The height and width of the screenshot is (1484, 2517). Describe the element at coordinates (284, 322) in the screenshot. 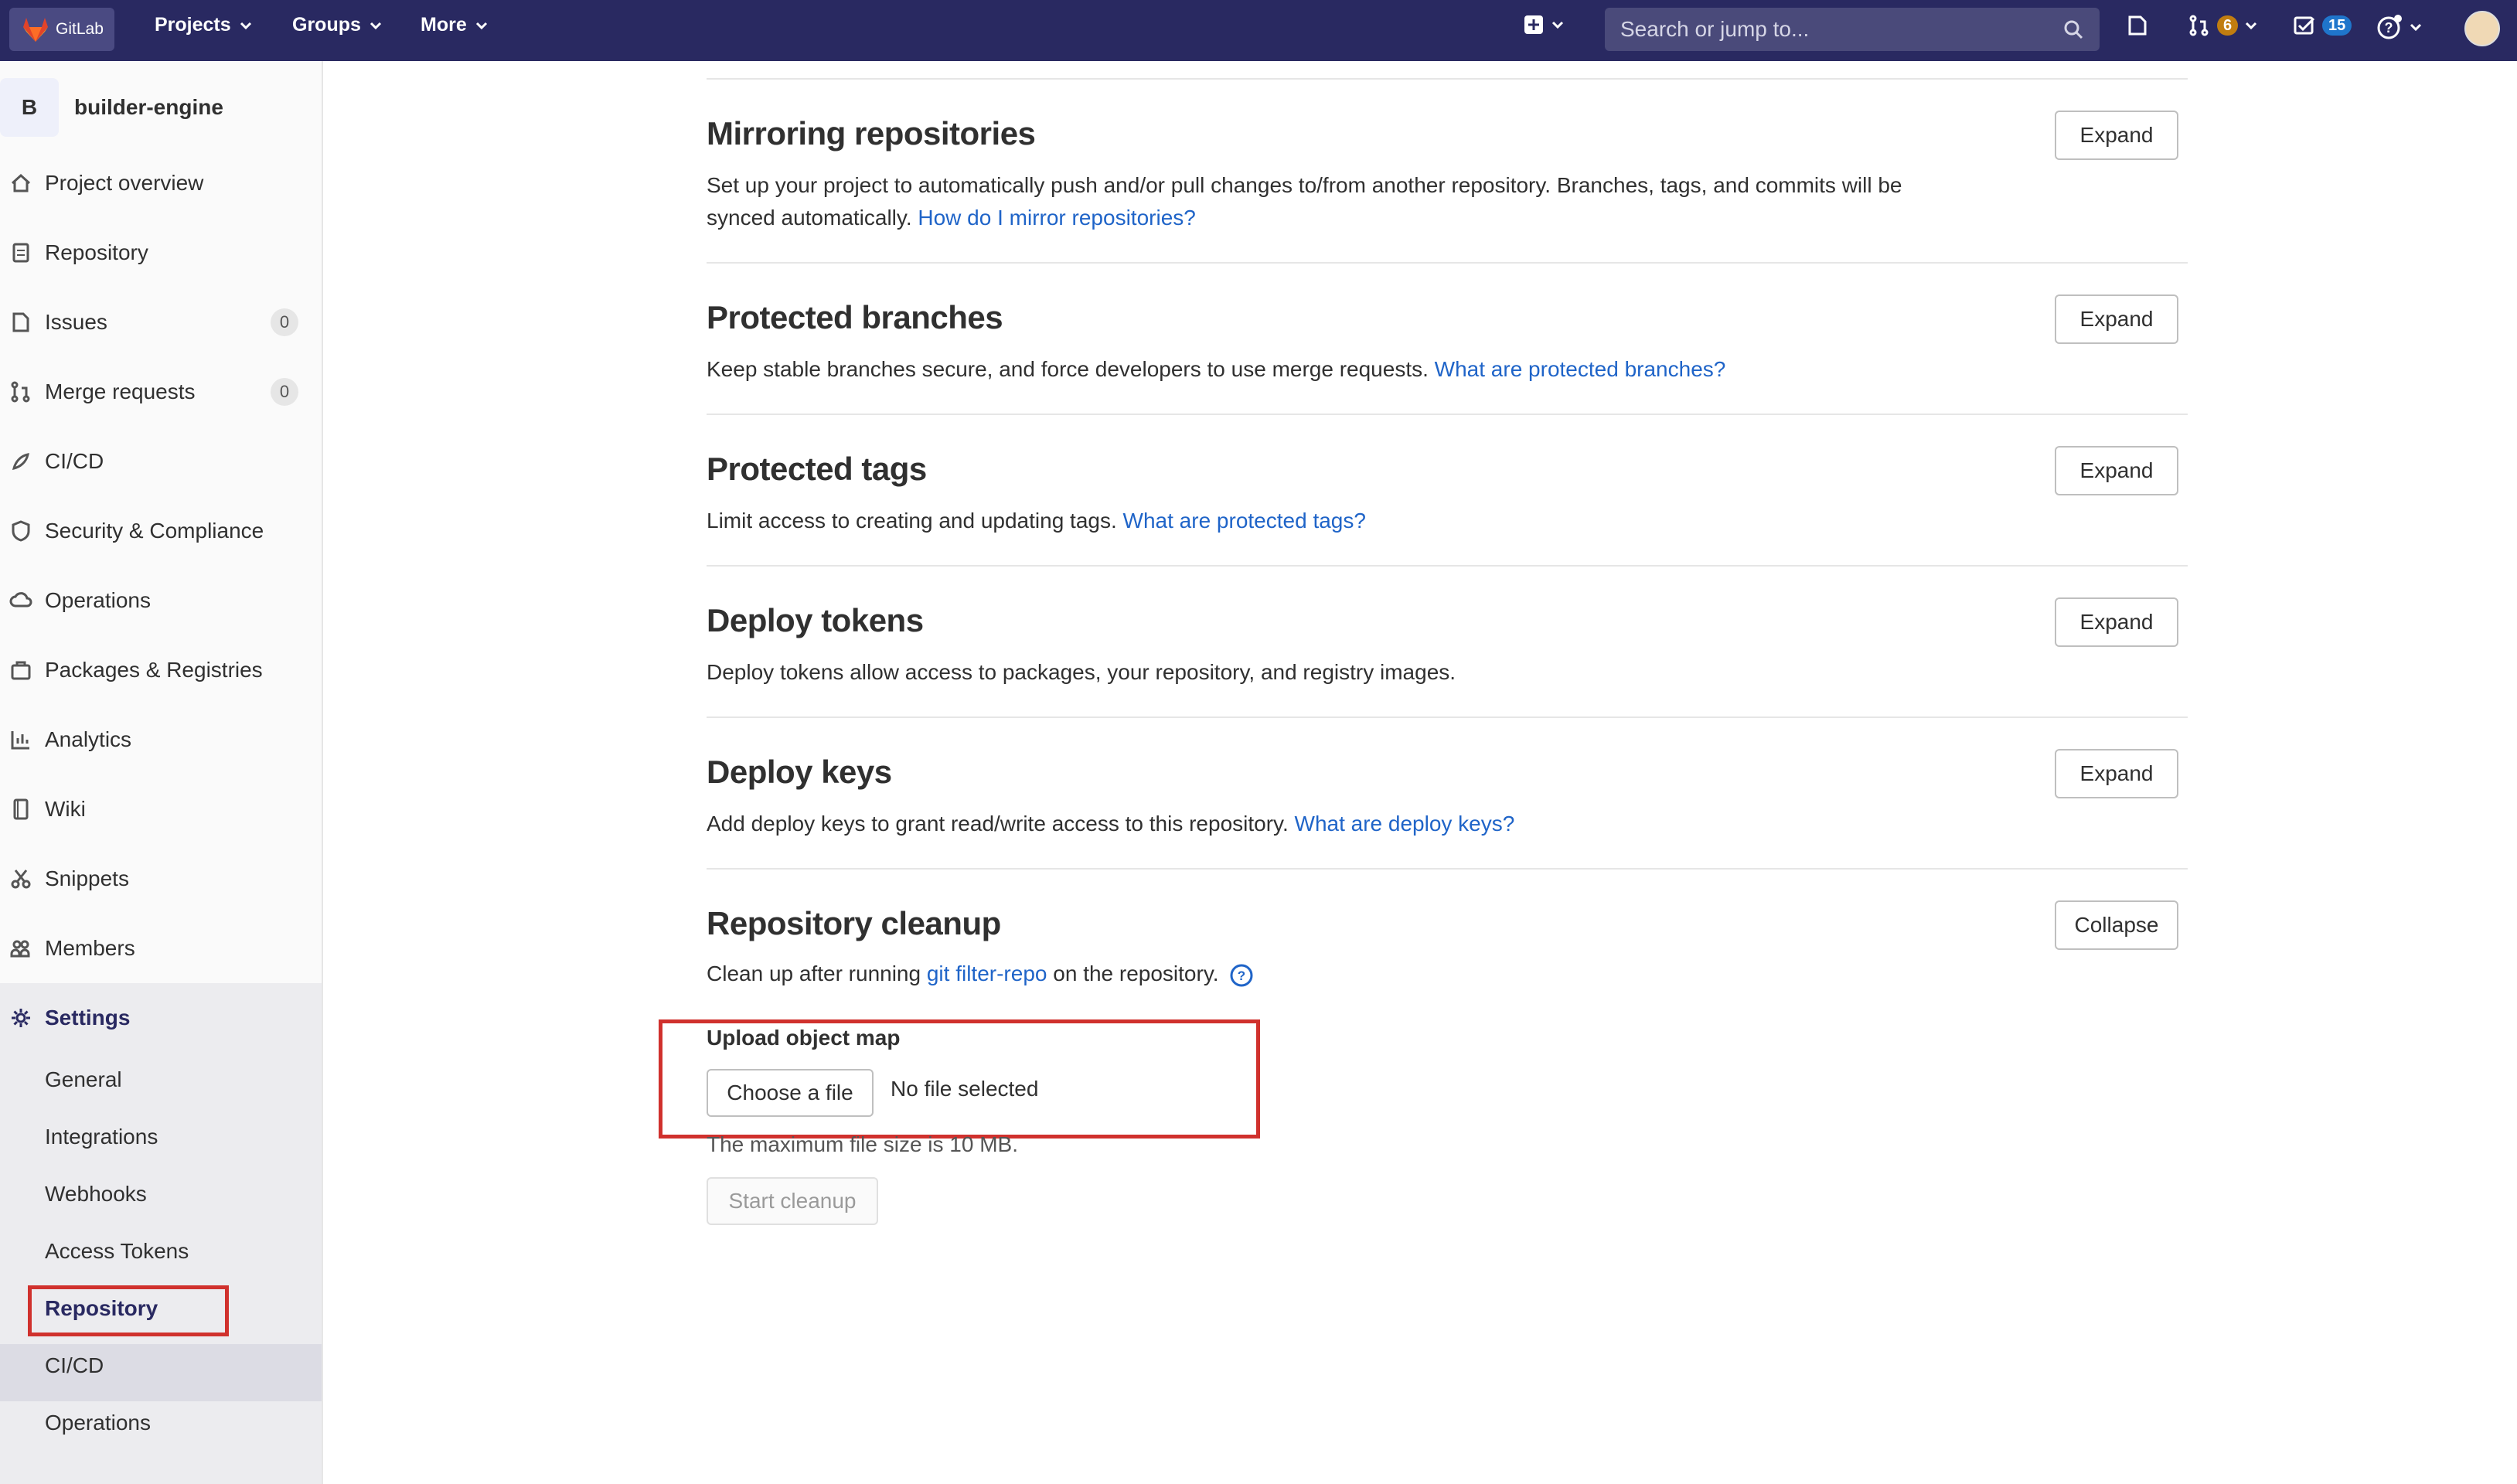

I see `issues-count-badge: 0` at that location.